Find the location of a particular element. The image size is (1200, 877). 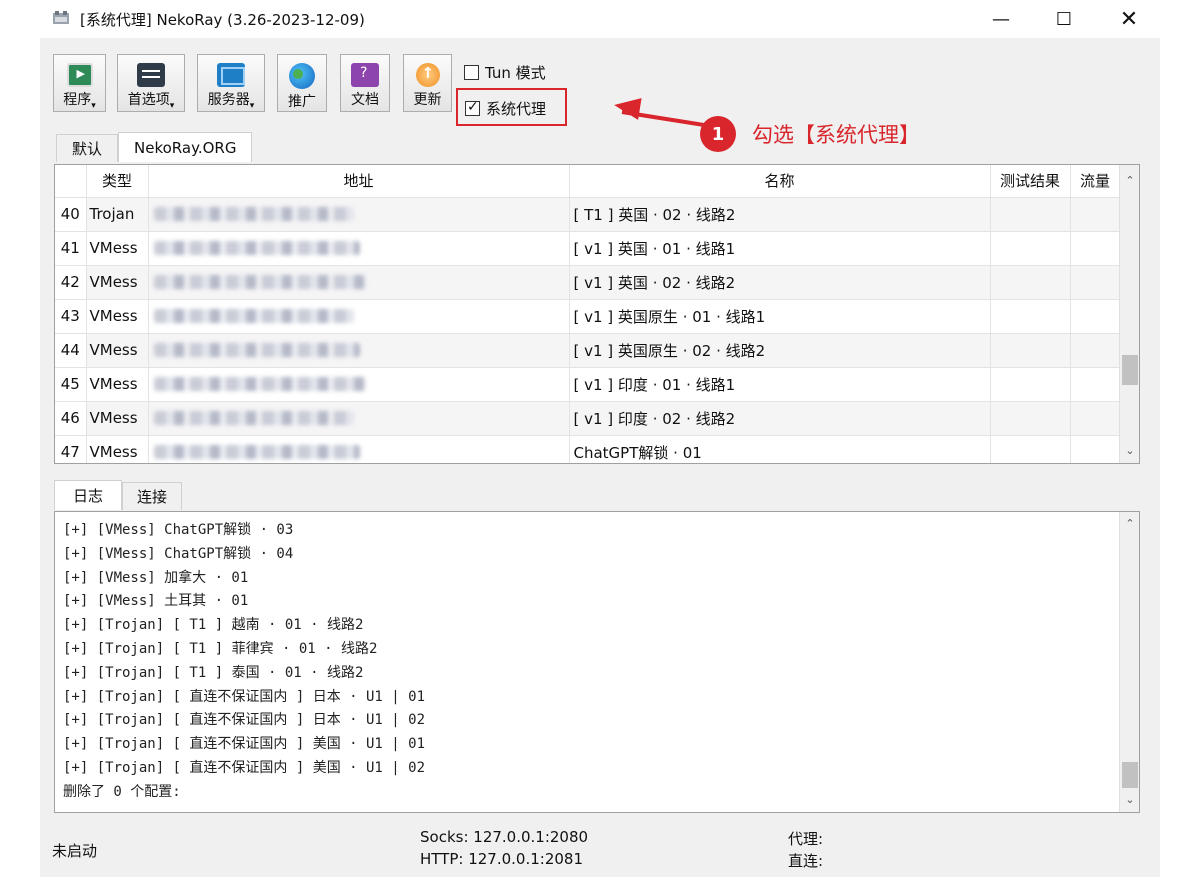

table-row: 42 VMess [ v1 ] 英国 · 02 · 线路2 is located at coordinates (588, 282).